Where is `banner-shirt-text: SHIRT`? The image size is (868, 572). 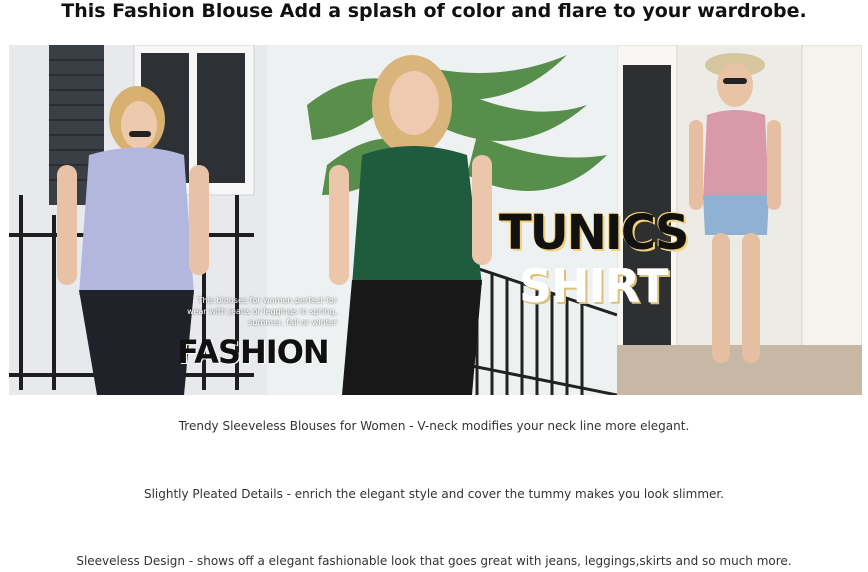 banner-shirt-text: SHIRT is located at coordinates (593, 286).